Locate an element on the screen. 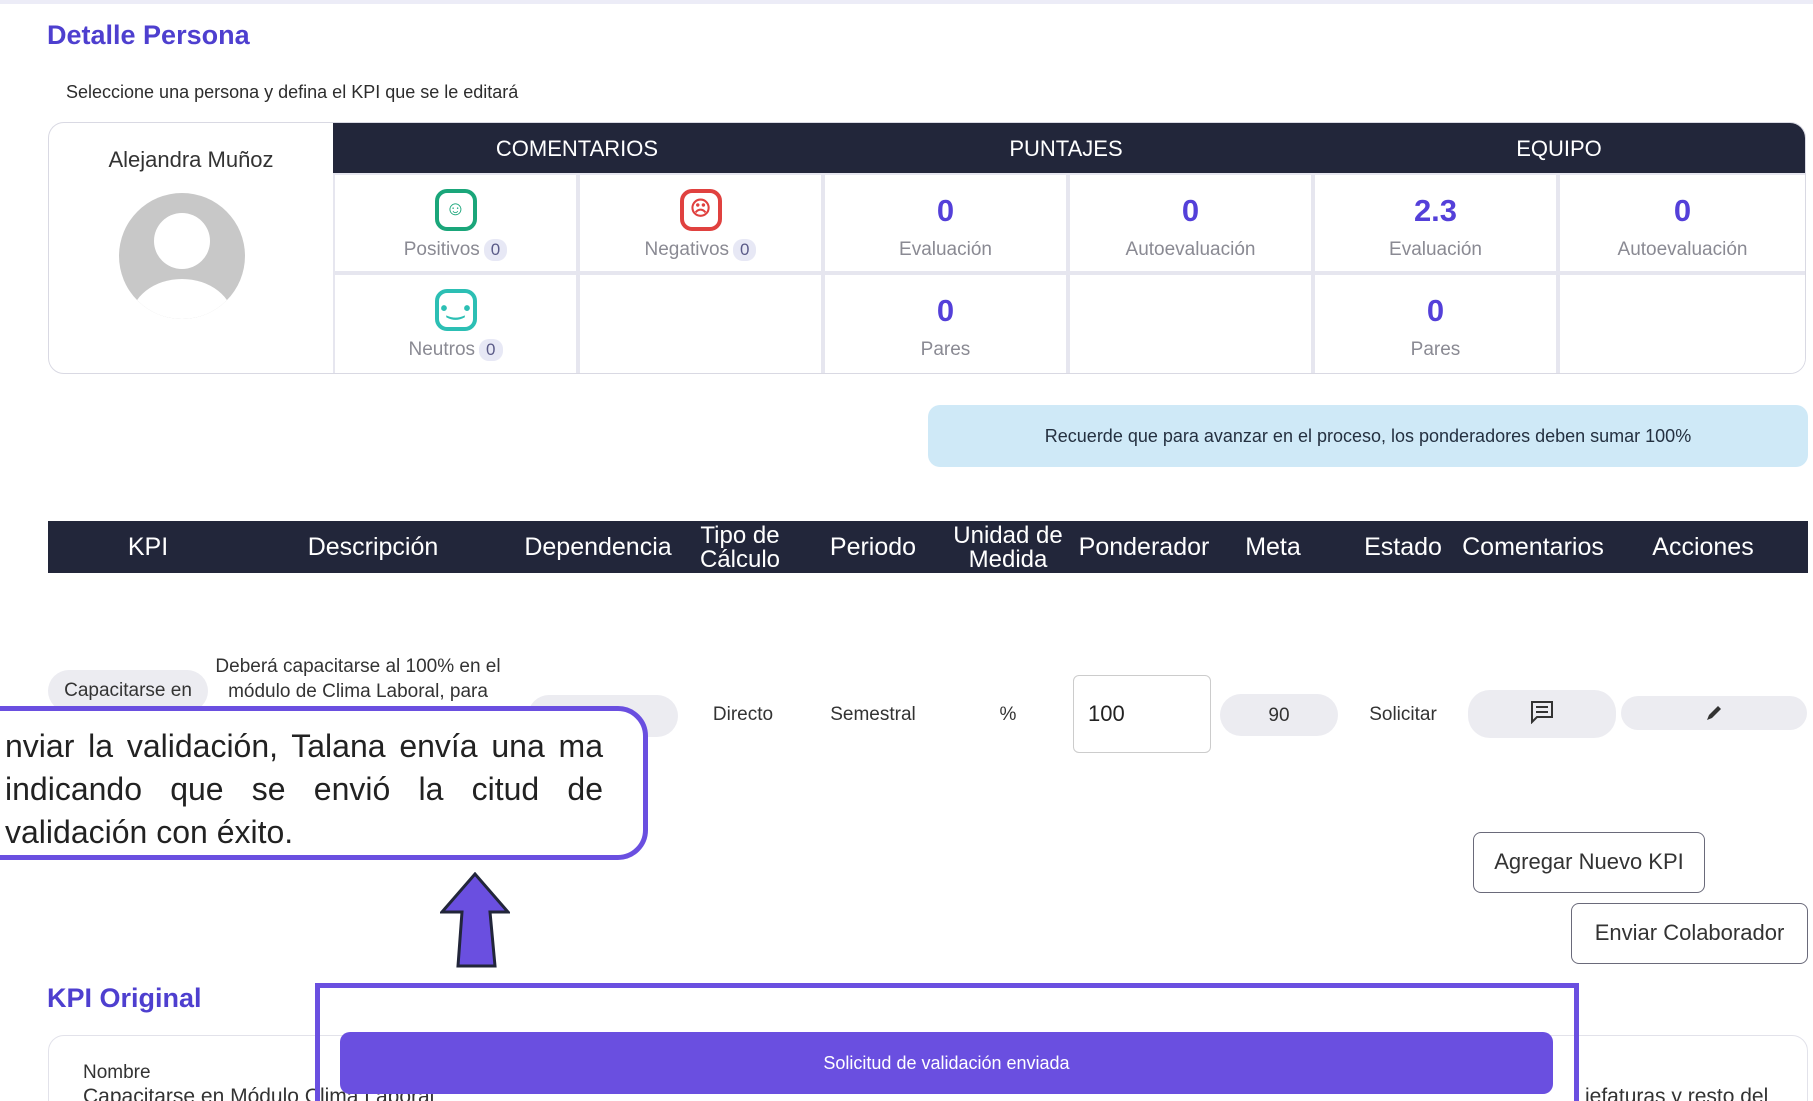 The width and height of the screenshot is (1813, 1101). equipo-pares: 0 Pares is located at coordinates (1435, 323).